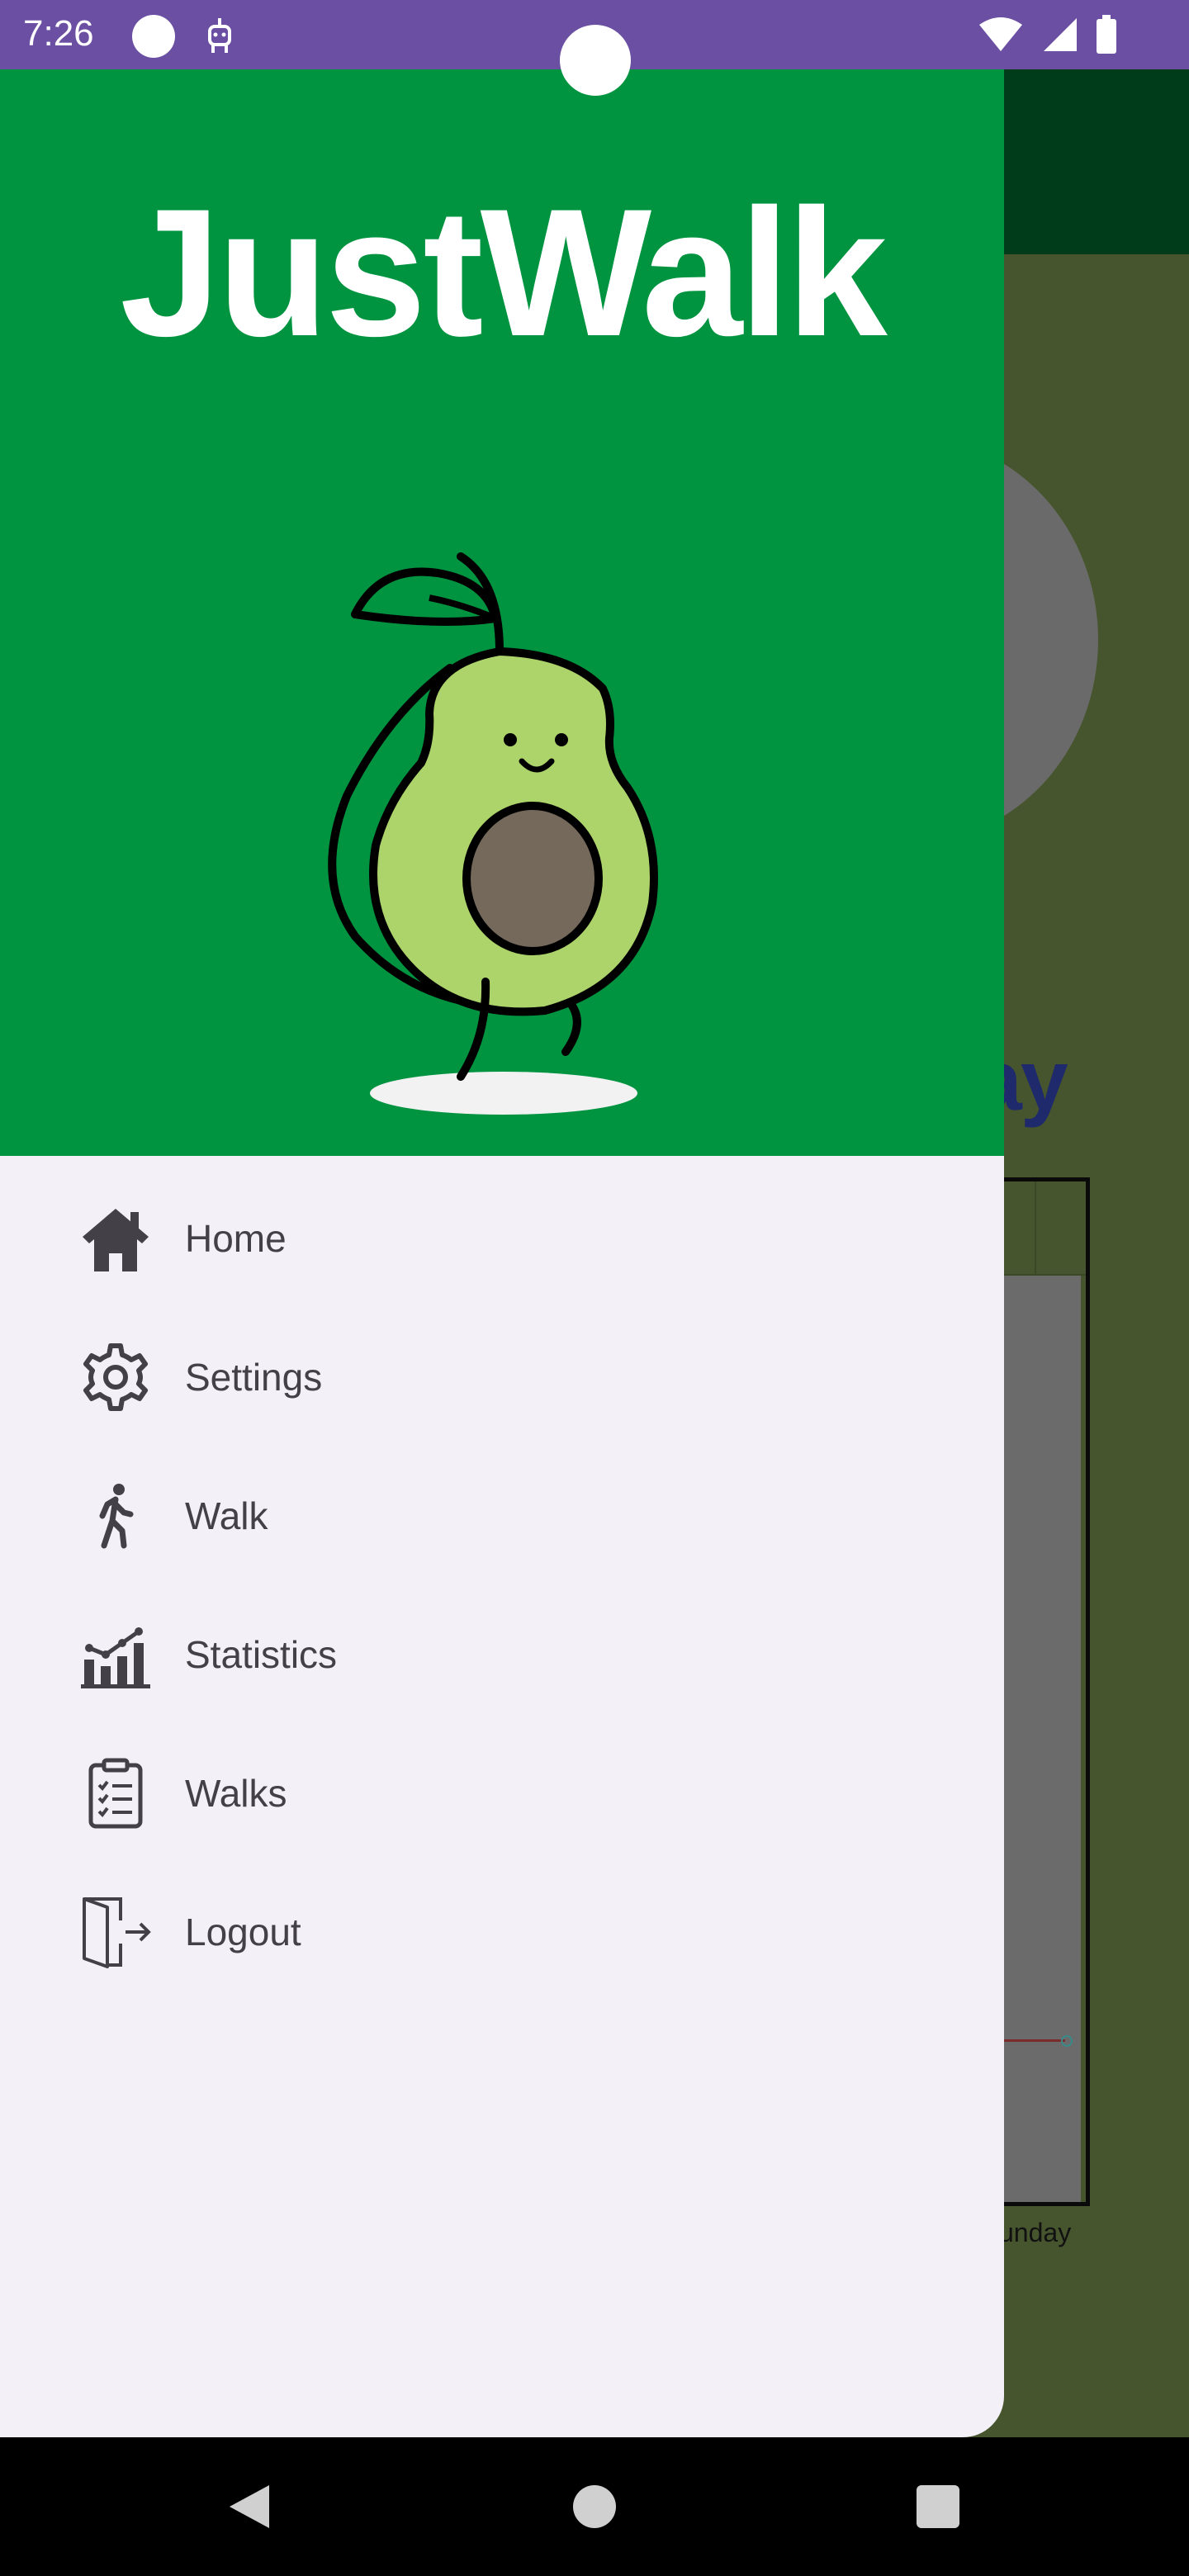 The height and width of the screenshot is (2576, 1189). Describe the element at coordinates (236, 1238) in the screenshot. I see `menu-item-label: Home` at that location.